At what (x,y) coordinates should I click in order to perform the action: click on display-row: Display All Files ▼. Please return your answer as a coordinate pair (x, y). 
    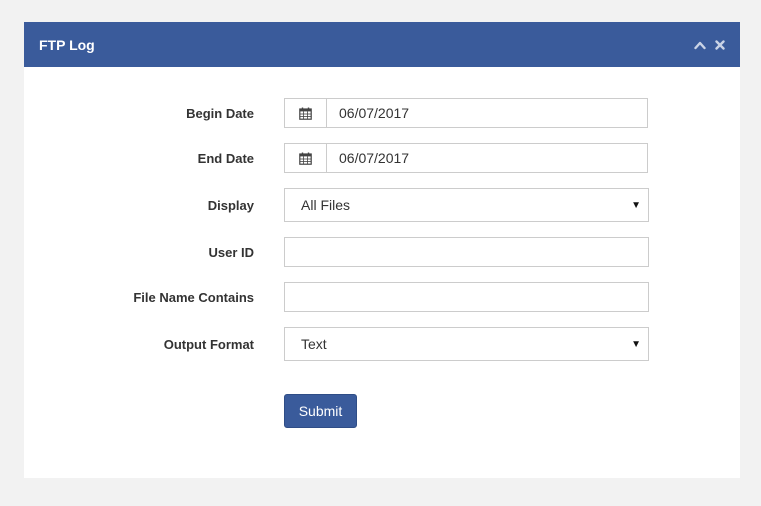
    Looking at the image, I should click on (382, 205).